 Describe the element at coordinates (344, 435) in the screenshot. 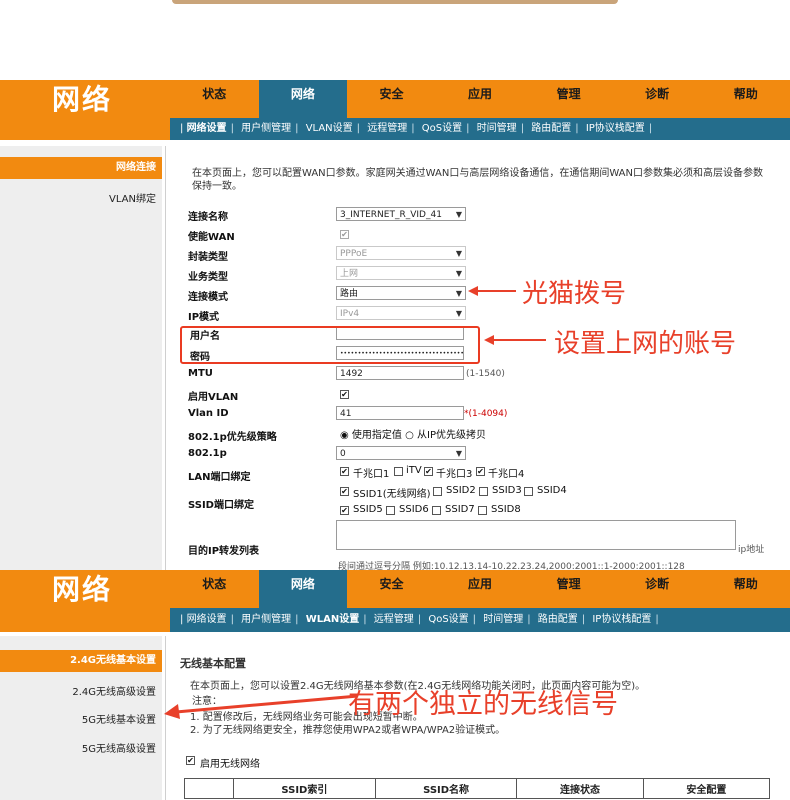

I see `radio-selected-icon: ◉` at that location.